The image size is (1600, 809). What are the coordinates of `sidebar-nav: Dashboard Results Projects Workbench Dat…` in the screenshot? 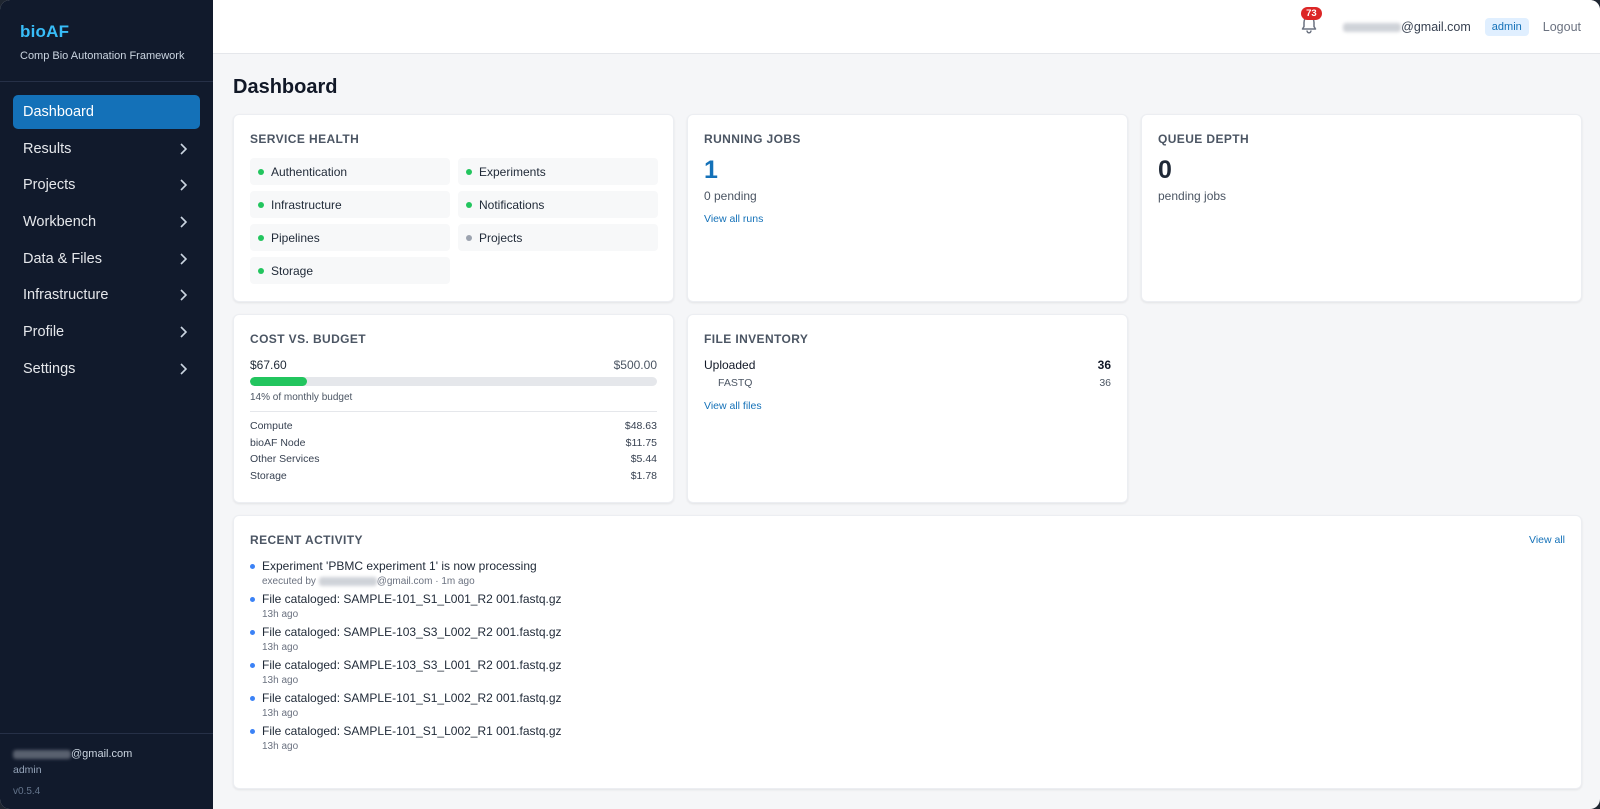 It's located at (106, 242).